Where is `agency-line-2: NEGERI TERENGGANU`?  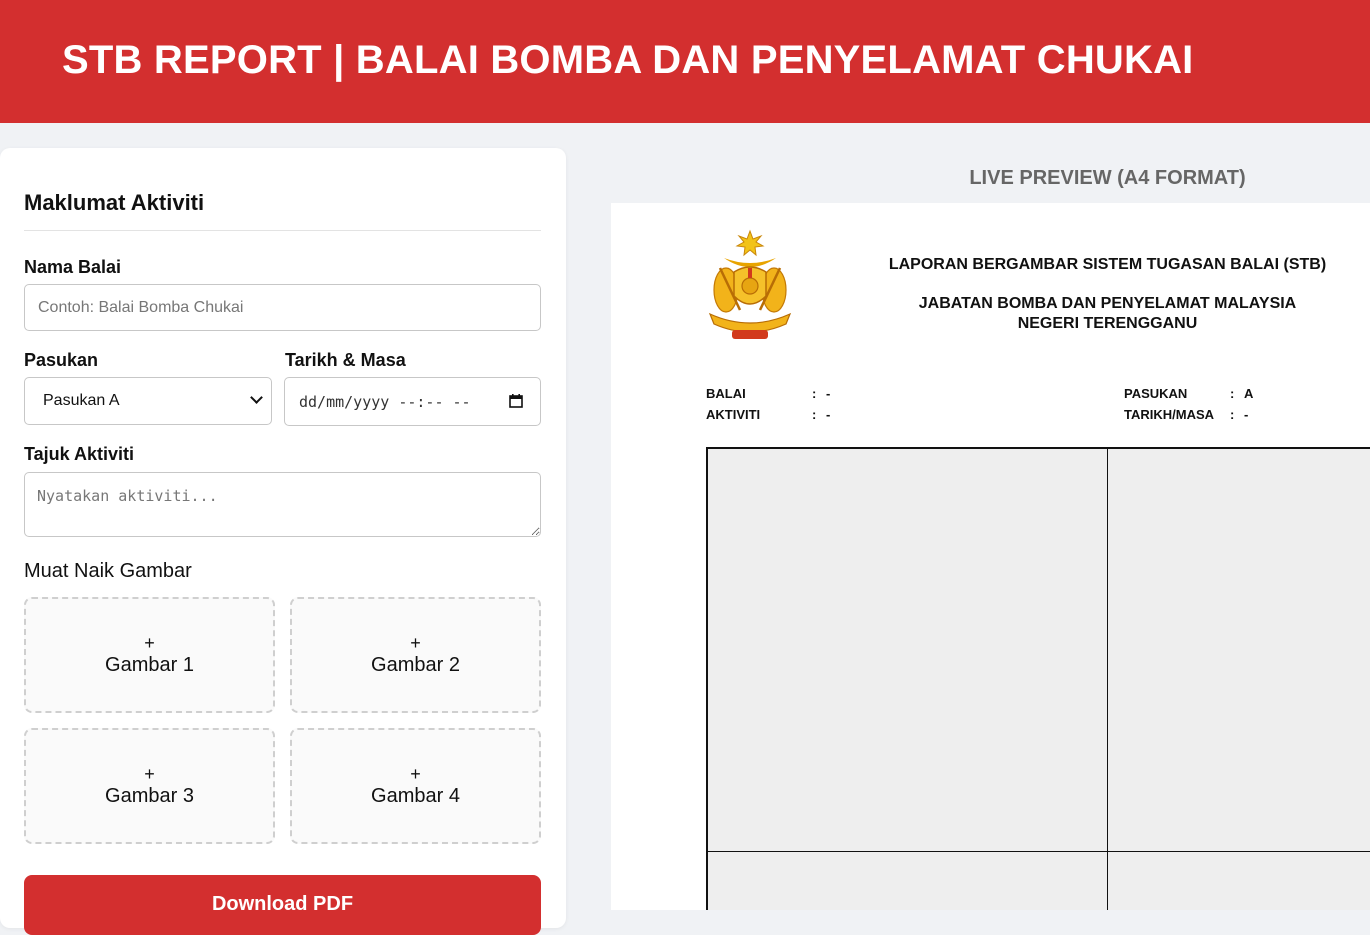
agency-line-2: NEGERI TERENGGANU is located at coordinates (1107, 323).